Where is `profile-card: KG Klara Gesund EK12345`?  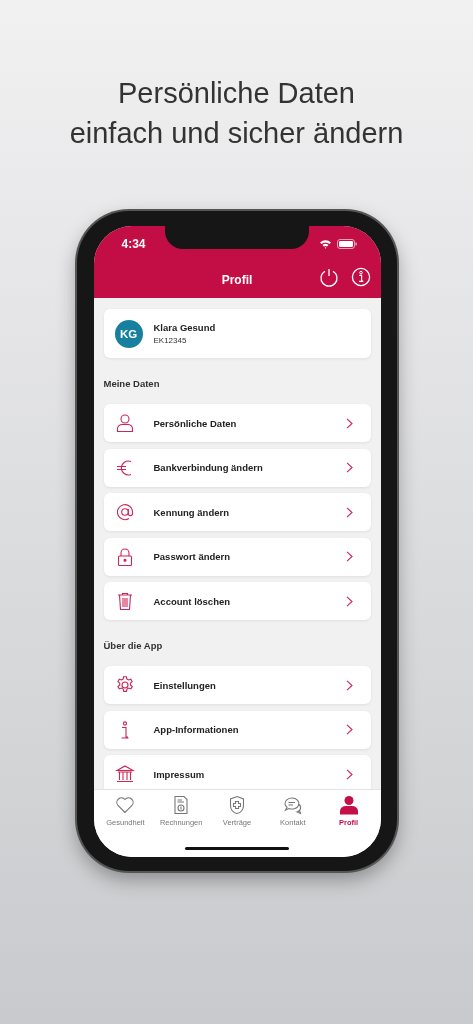
profile-card: KG Klara Gesund EK12345 is located at coordinates (237, 333).